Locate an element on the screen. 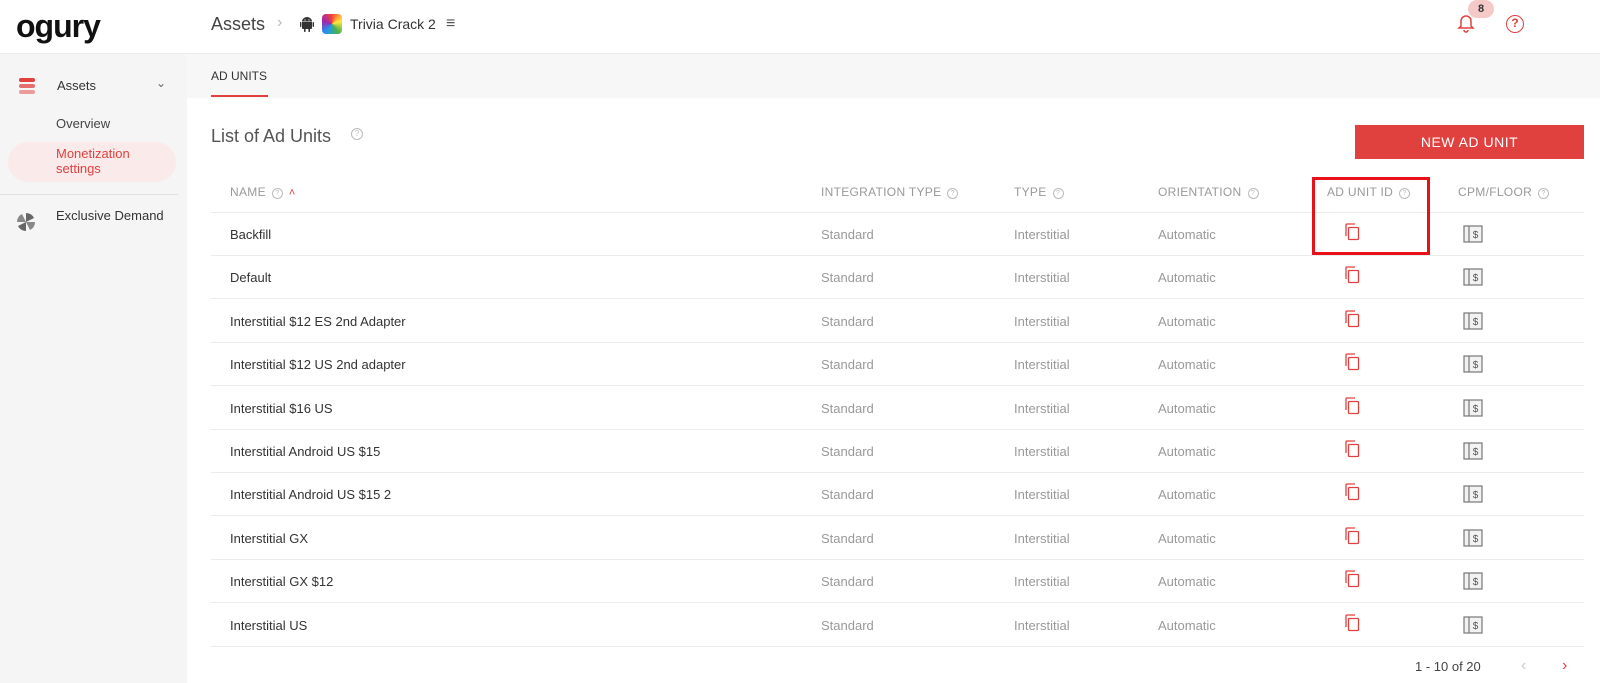  menu-icon: ≡ is located at coordinates (450, 24).